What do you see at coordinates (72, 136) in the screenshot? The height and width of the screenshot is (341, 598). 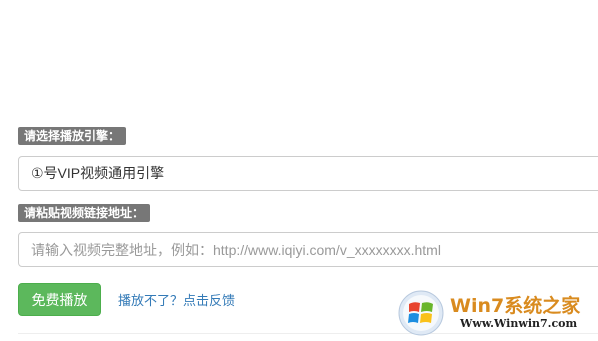 I see `engine-section-label: 请选择播放引擎：` at bounding box center [72, 136].